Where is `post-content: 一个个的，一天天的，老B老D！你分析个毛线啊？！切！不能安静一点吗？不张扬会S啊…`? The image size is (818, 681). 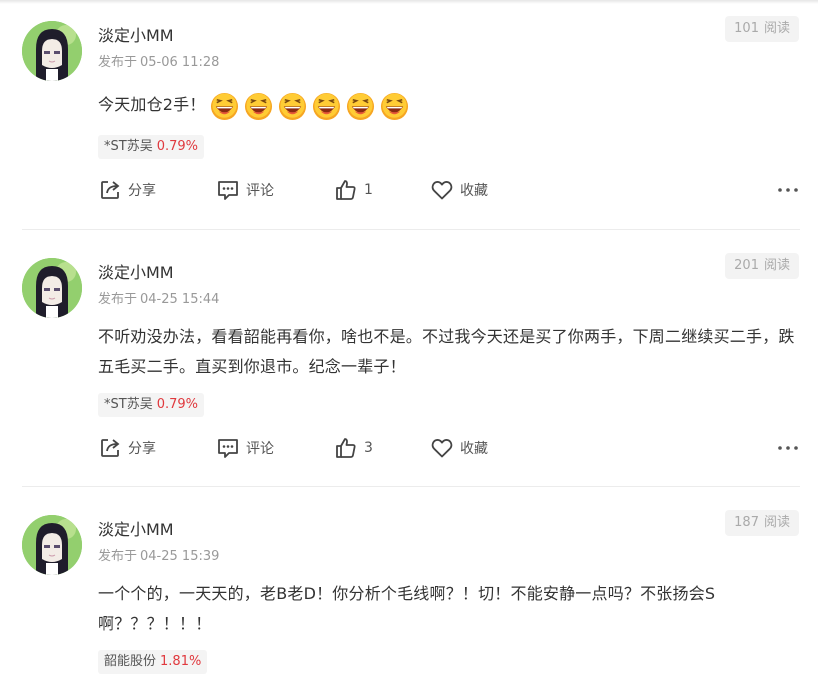
post-content: 一个个的，一天天的，老B老D！你分析个毛线啊？！切！不能安静一点吗？不张扬会S啊… is located at coordinates (449, 609).